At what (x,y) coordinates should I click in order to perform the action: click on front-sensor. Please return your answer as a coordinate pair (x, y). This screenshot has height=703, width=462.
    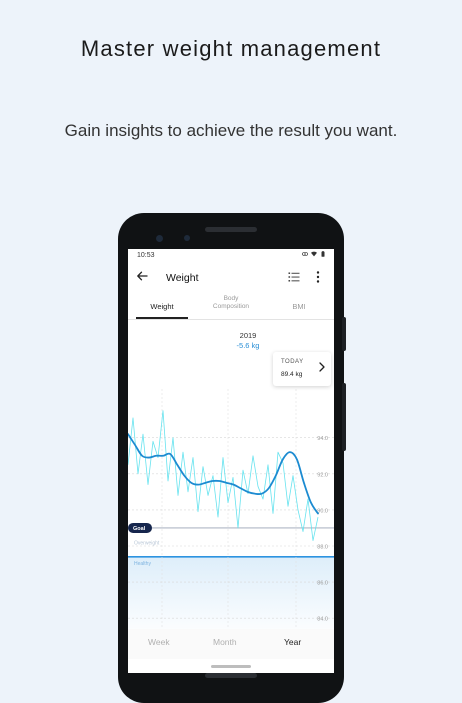
    Looking at the image, I should click on (187, 238).